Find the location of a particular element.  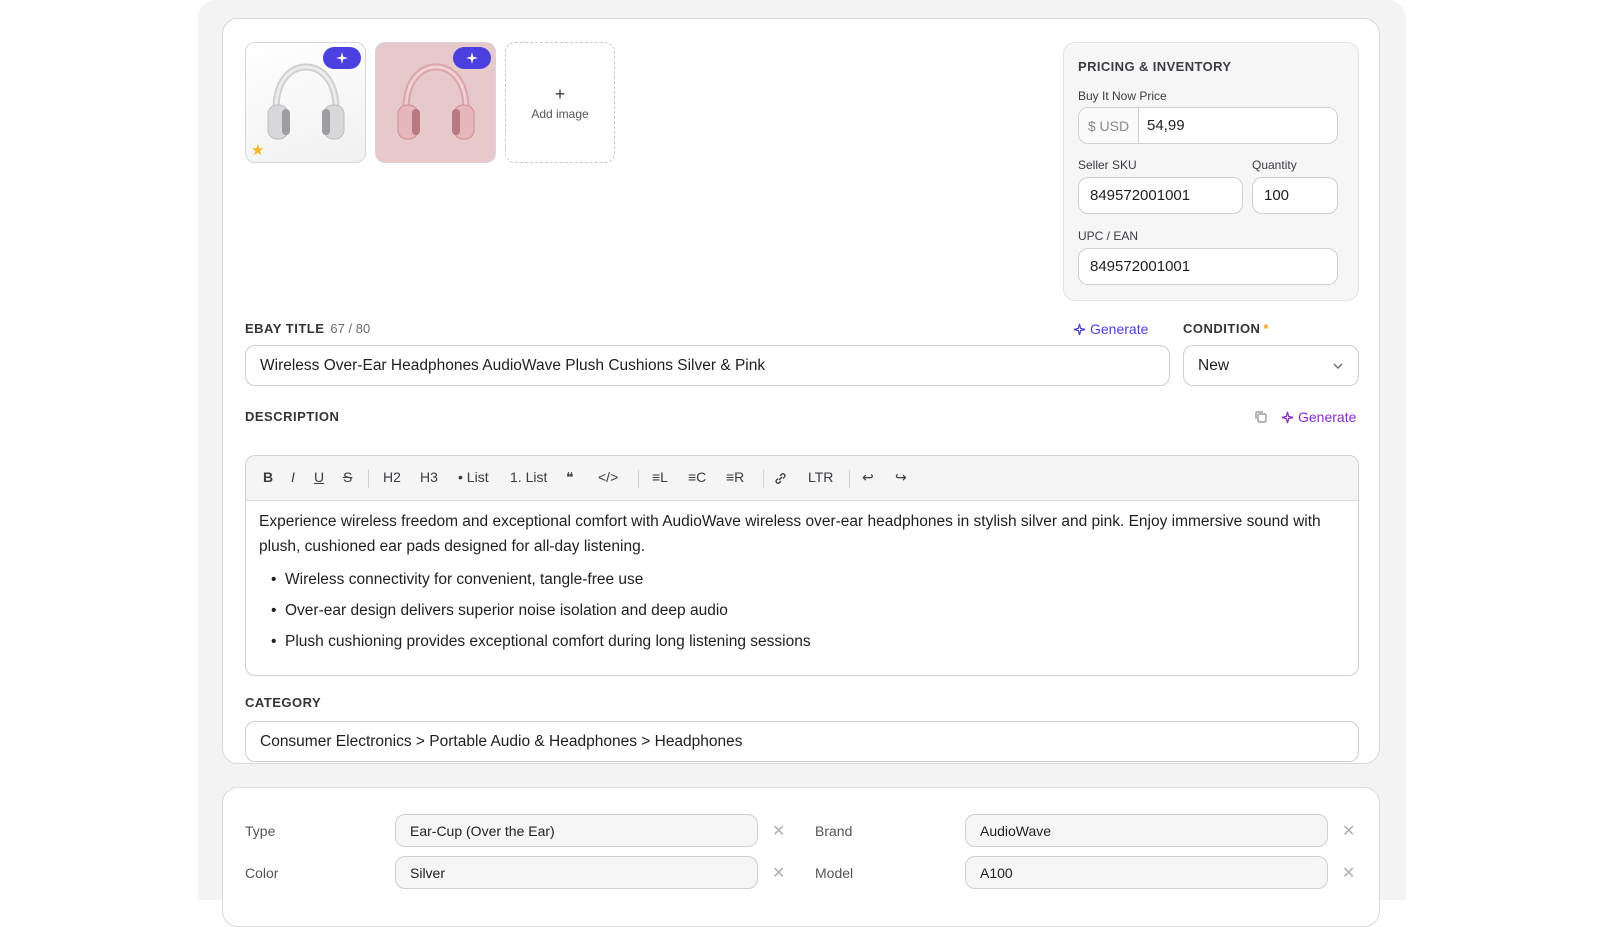

heading2-button: H2 is located at coordinates (392, 477).